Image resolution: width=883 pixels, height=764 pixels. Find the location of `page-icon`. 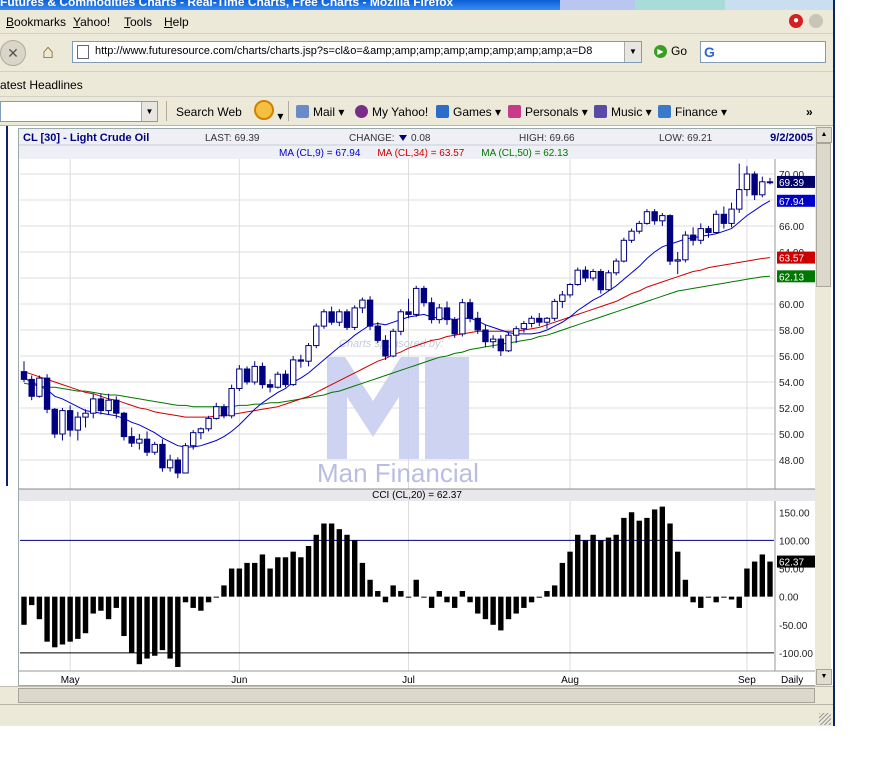

page-icon is located at coordinates (83, 52).